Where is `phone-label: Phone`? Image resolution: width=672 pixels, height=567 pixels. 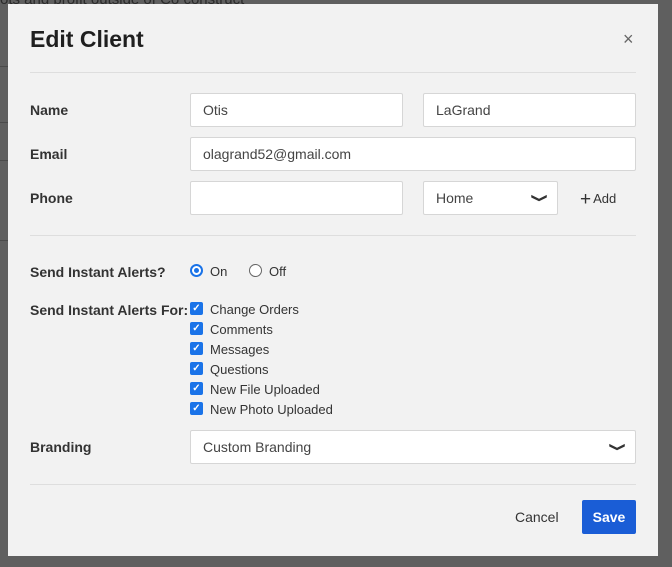 phone-label: Phone is located at coordinates (51, 198).